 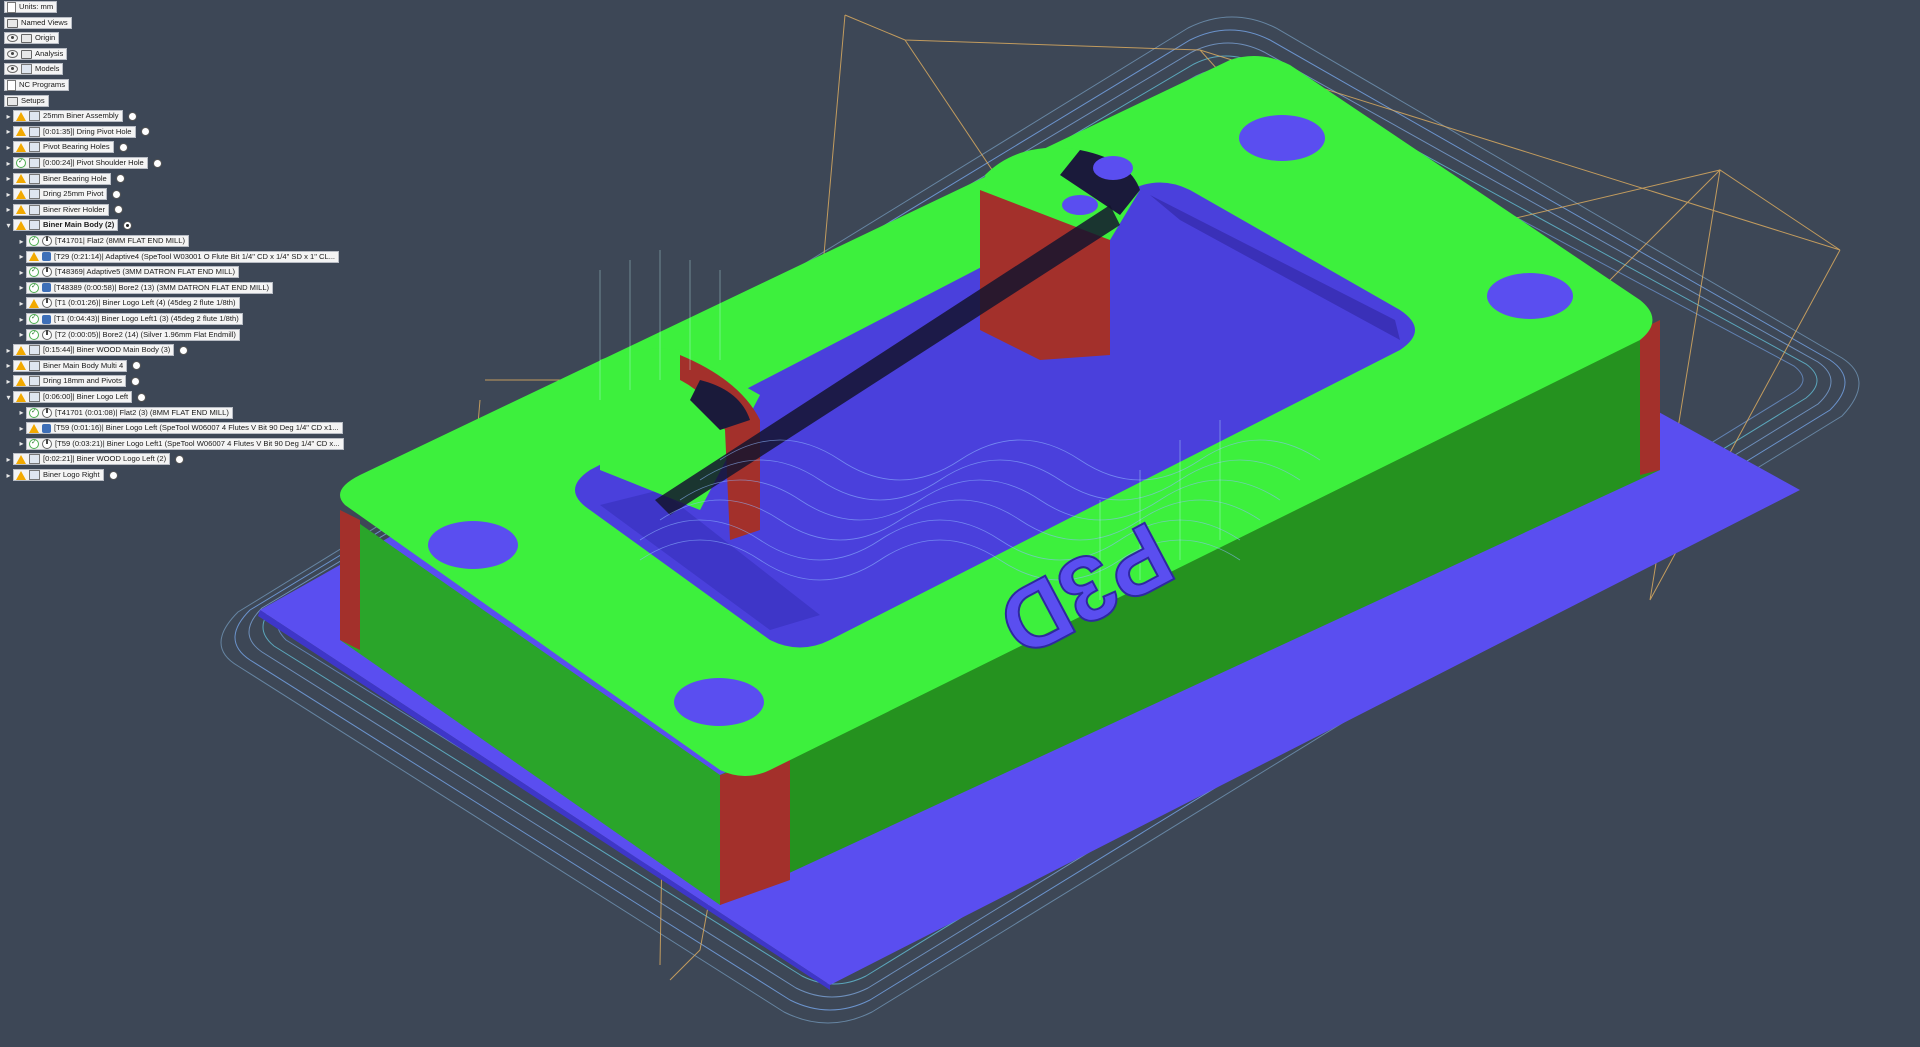 I want to click on tree-node-label-box: [0:06:00]| Biner Logo Left, so click(x=73, y=397).